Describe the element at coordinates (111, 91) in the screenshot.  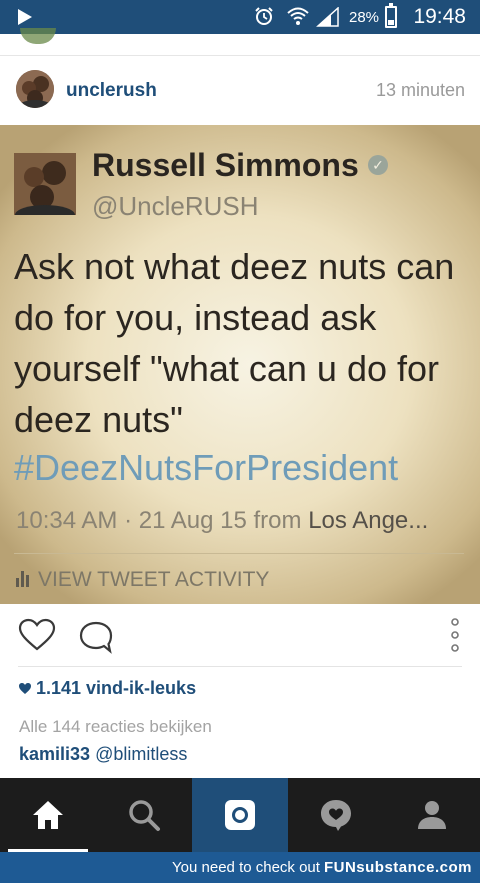
I see `post-username: unclerush` at that location.